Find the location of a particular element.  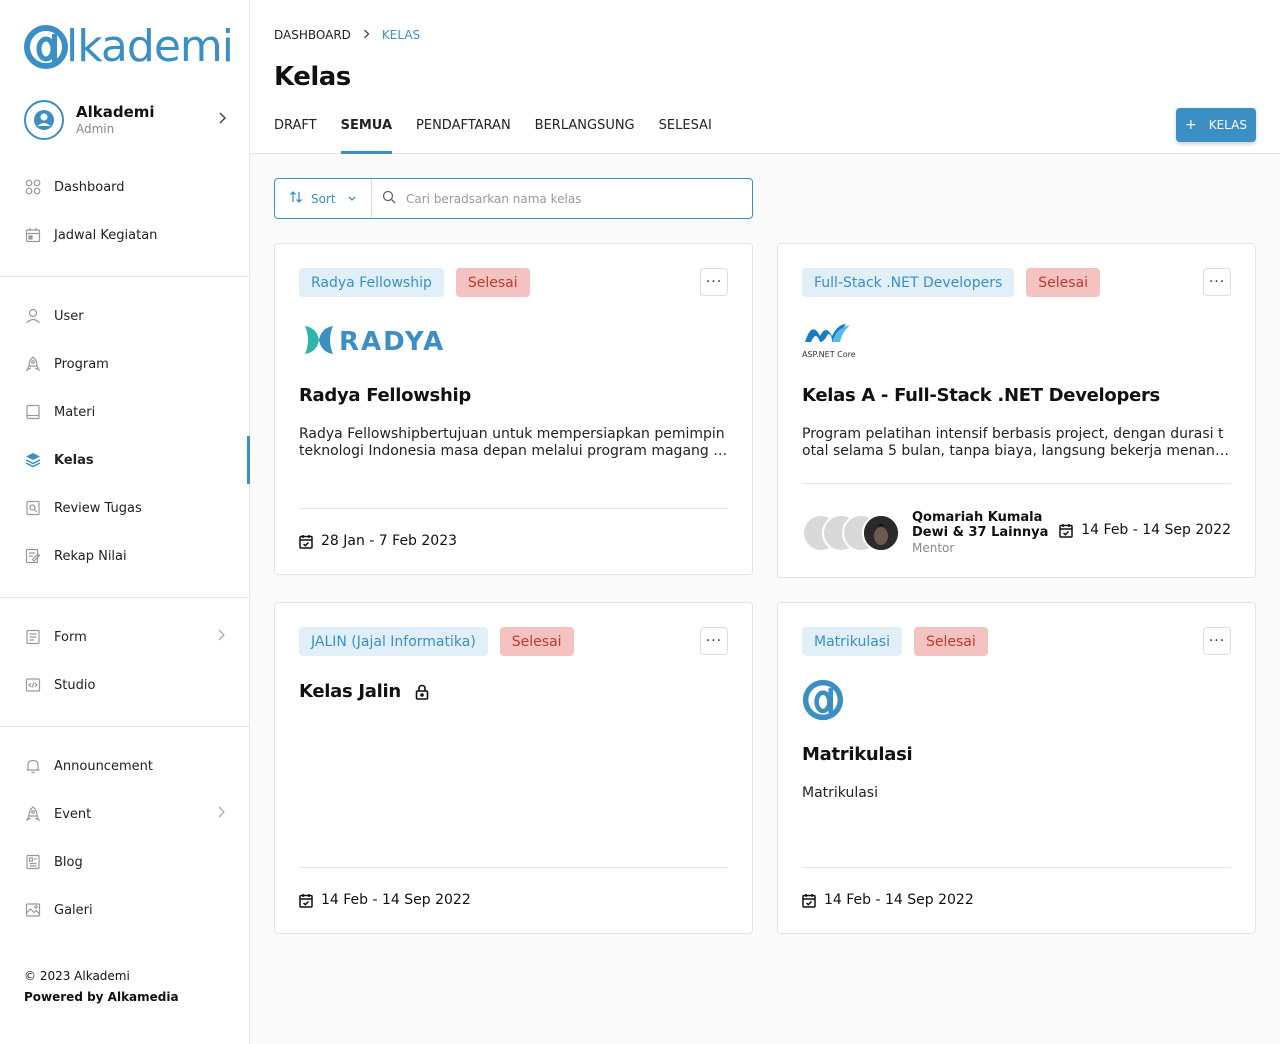

mentor-group: Qomariah Kumala Dewi & 37 Lainnya Mentor is located at coordinates (927, 532).